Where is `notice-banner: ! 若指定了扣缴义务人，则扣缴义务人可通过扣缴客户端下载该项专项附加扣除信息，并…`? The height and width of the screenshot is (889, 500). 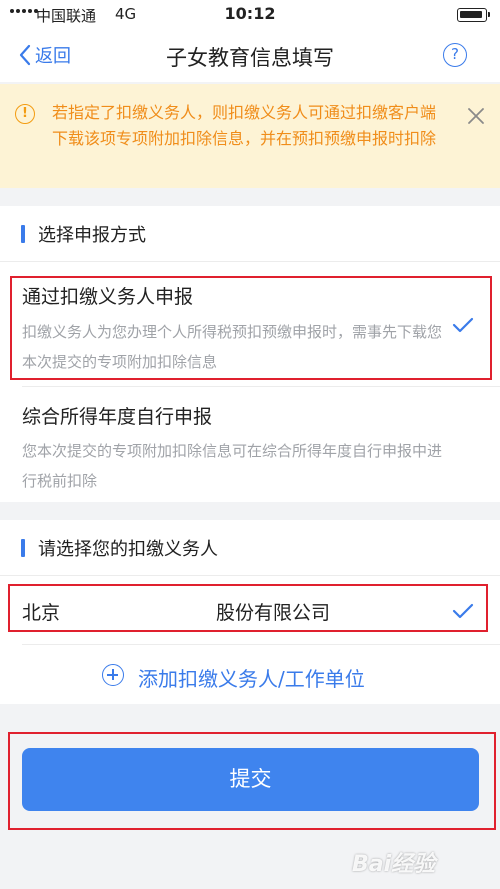 notice-banner: ! 若指定了扣缴义务人，则扣缴义务人可通过扣缴客户端下载该项专项附加扣除信息，并… is located at coordinates (250, 136).